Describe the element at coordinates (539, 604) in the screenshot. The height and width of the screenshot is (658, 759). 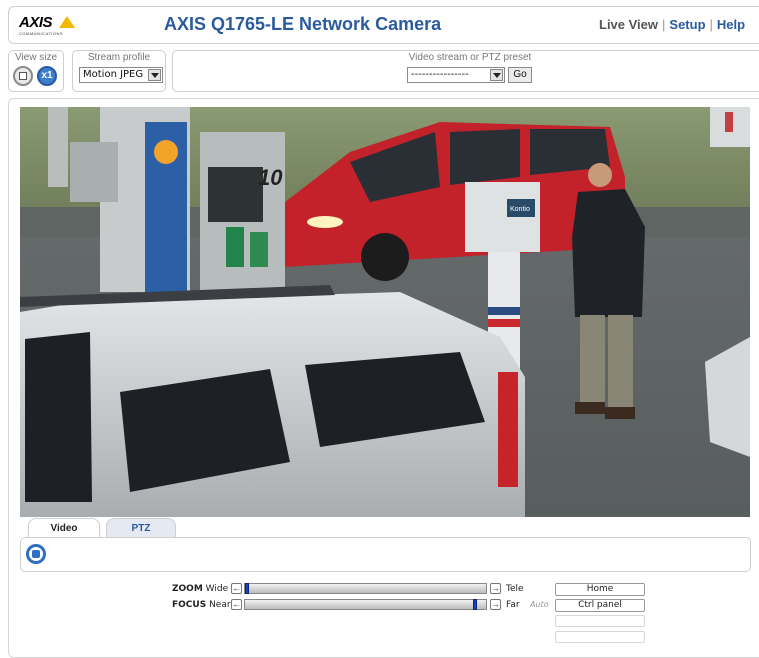
I see `focus-auto-label: Auto` at that location.